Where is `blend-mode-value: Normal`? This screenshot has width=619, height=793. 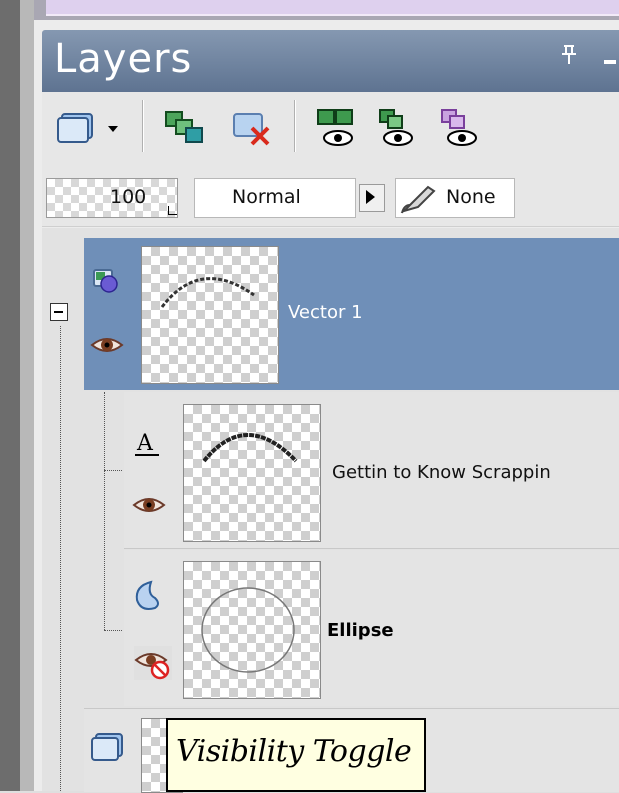 blend-mode-value: Normal is located at coordinates (266, 197).